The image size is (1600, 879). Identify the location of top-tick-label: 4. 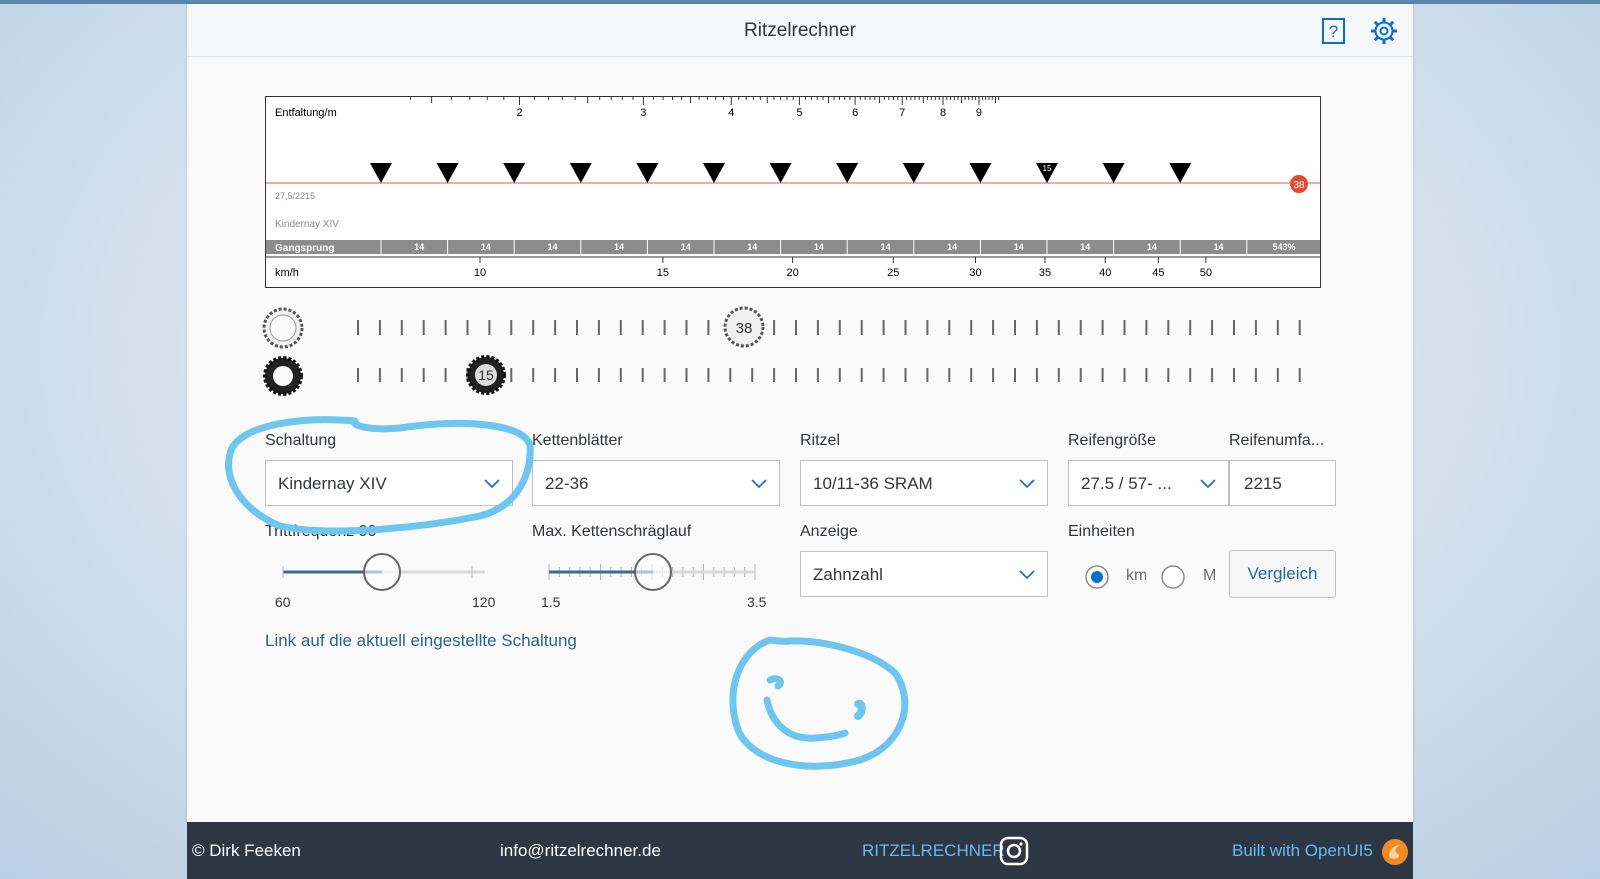
(731, 113).